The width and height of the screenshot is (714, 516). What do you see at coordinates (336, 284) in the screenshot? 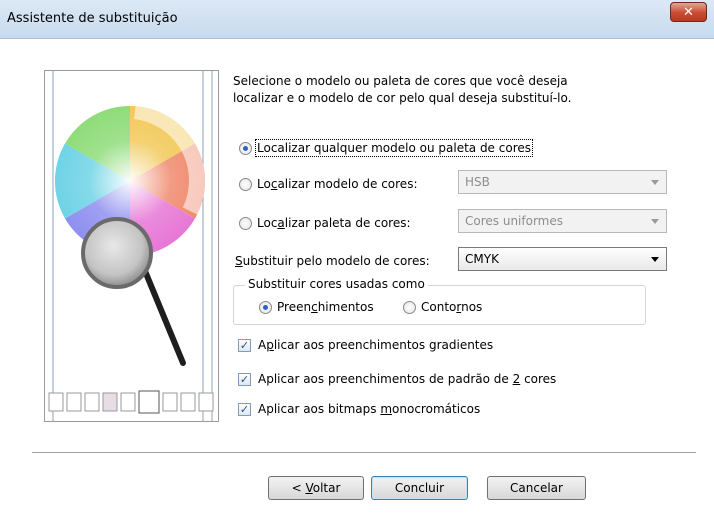
I see `group-legend: Substituir cores usadas como` at bounding box center [336, 284].